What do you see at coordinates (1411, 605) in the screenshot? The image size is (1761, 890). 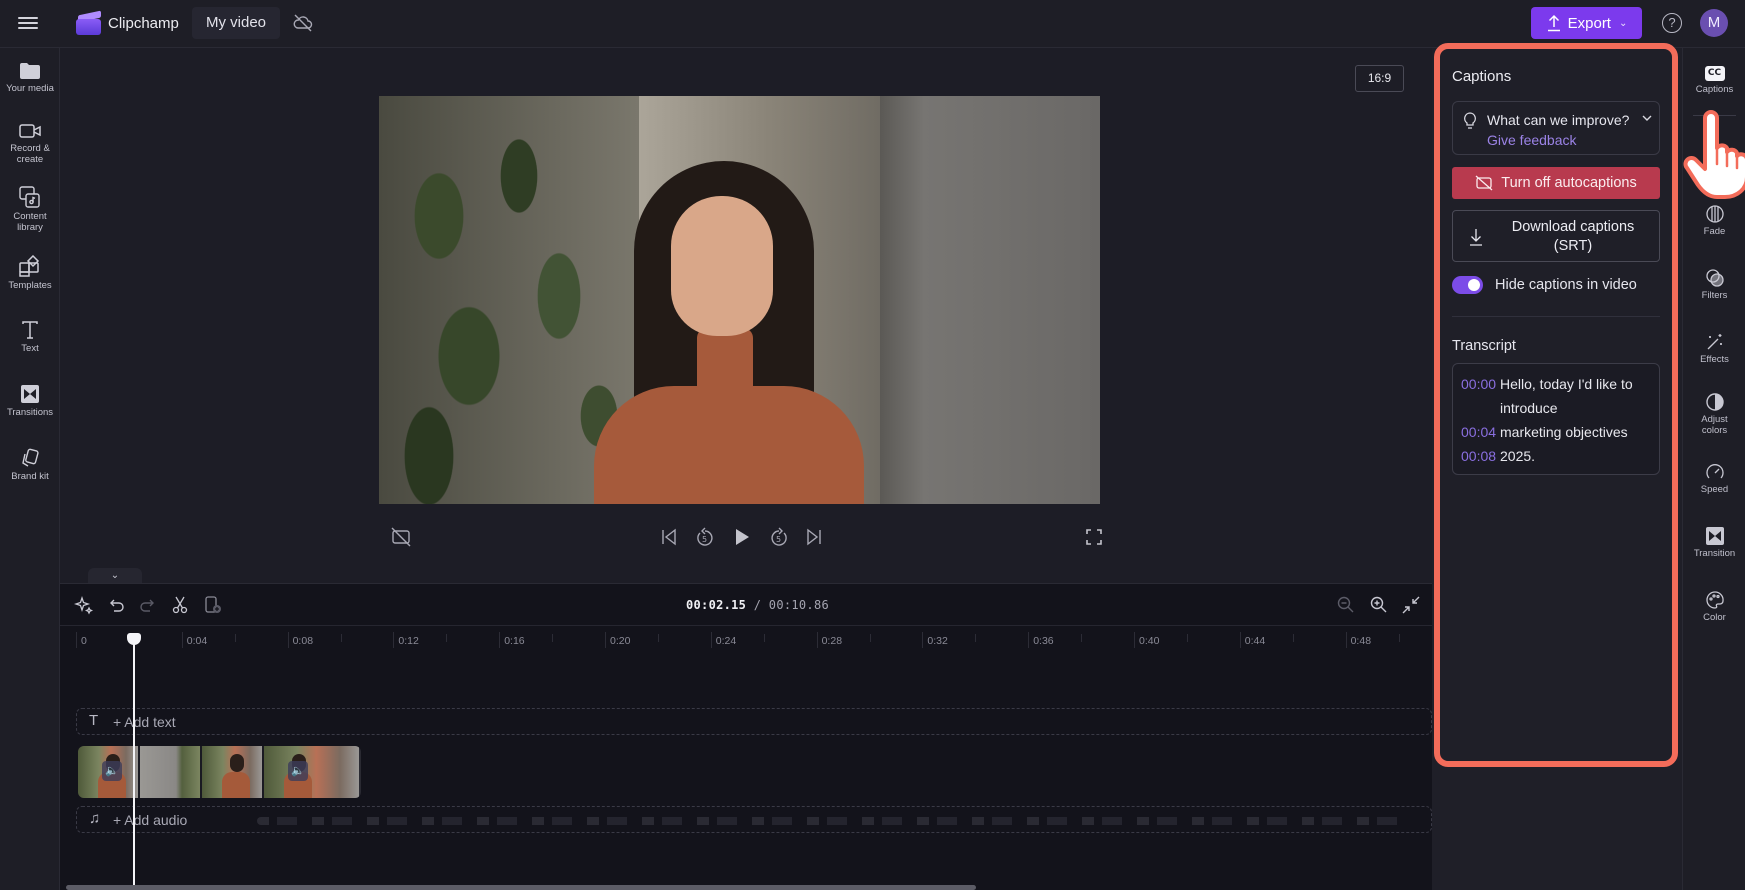 I see `fit-timeline-icon` at bounding box center [1411, 605].